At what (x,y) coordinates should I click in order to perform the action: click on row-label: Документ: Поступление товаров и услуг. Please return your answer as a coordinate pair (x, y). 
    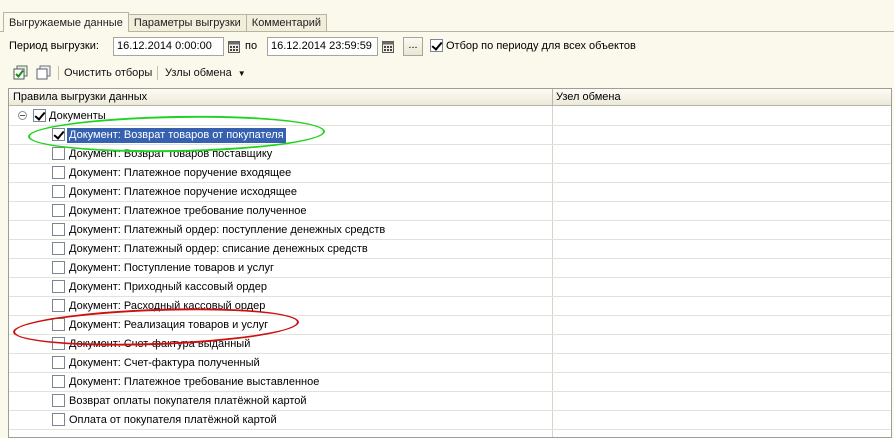
    Looking at the image, I should click on (171, 268).